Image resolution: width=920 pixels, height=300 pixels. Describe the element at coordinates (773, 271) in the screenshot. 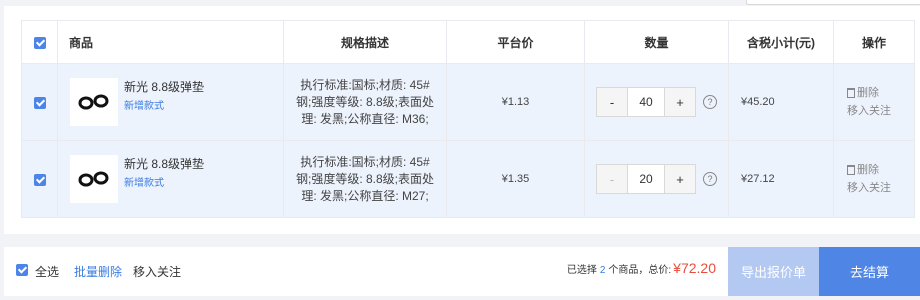

I see `export-quote-button: 导出报价单` at that location.